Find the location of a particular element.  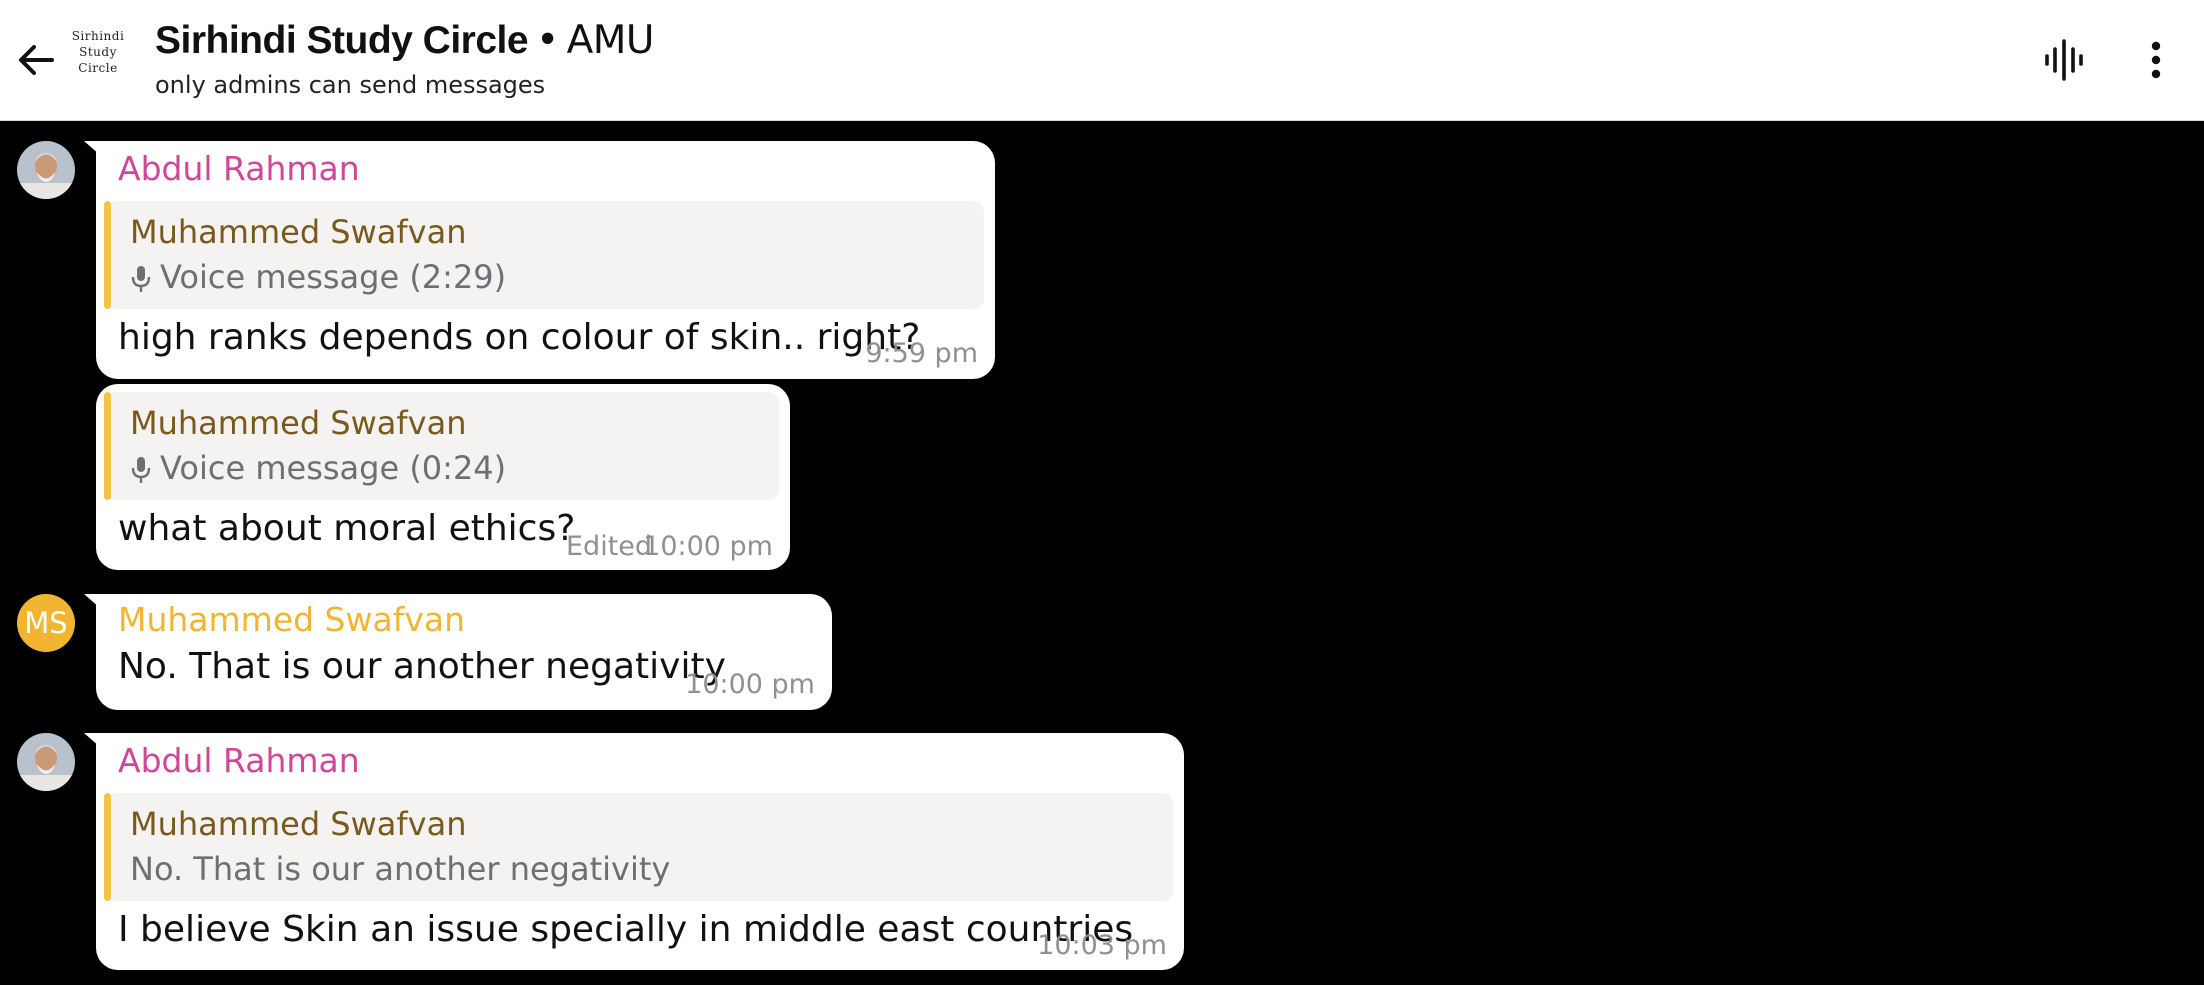

more-vertical-icon is located at coordinates (2156, 60).